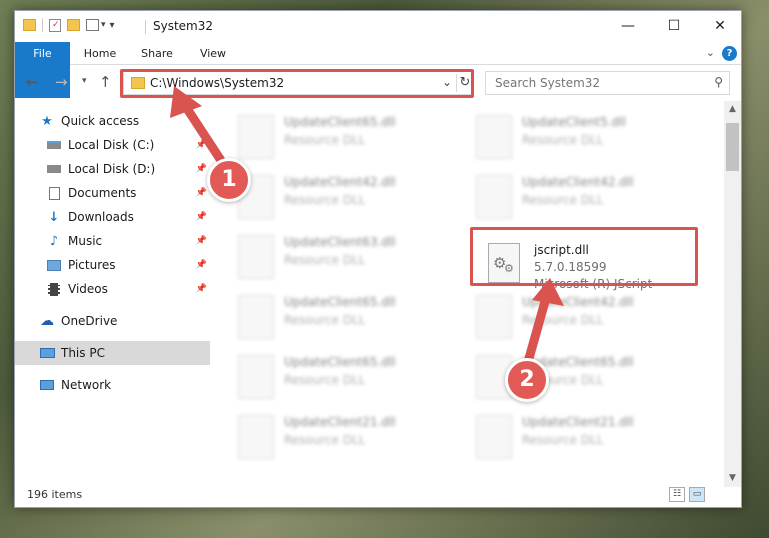  What do you see at coordinates (105, 82) in the screenshot?
I see `up-arrow-icon: ↑` at bounding box center [105, 82].